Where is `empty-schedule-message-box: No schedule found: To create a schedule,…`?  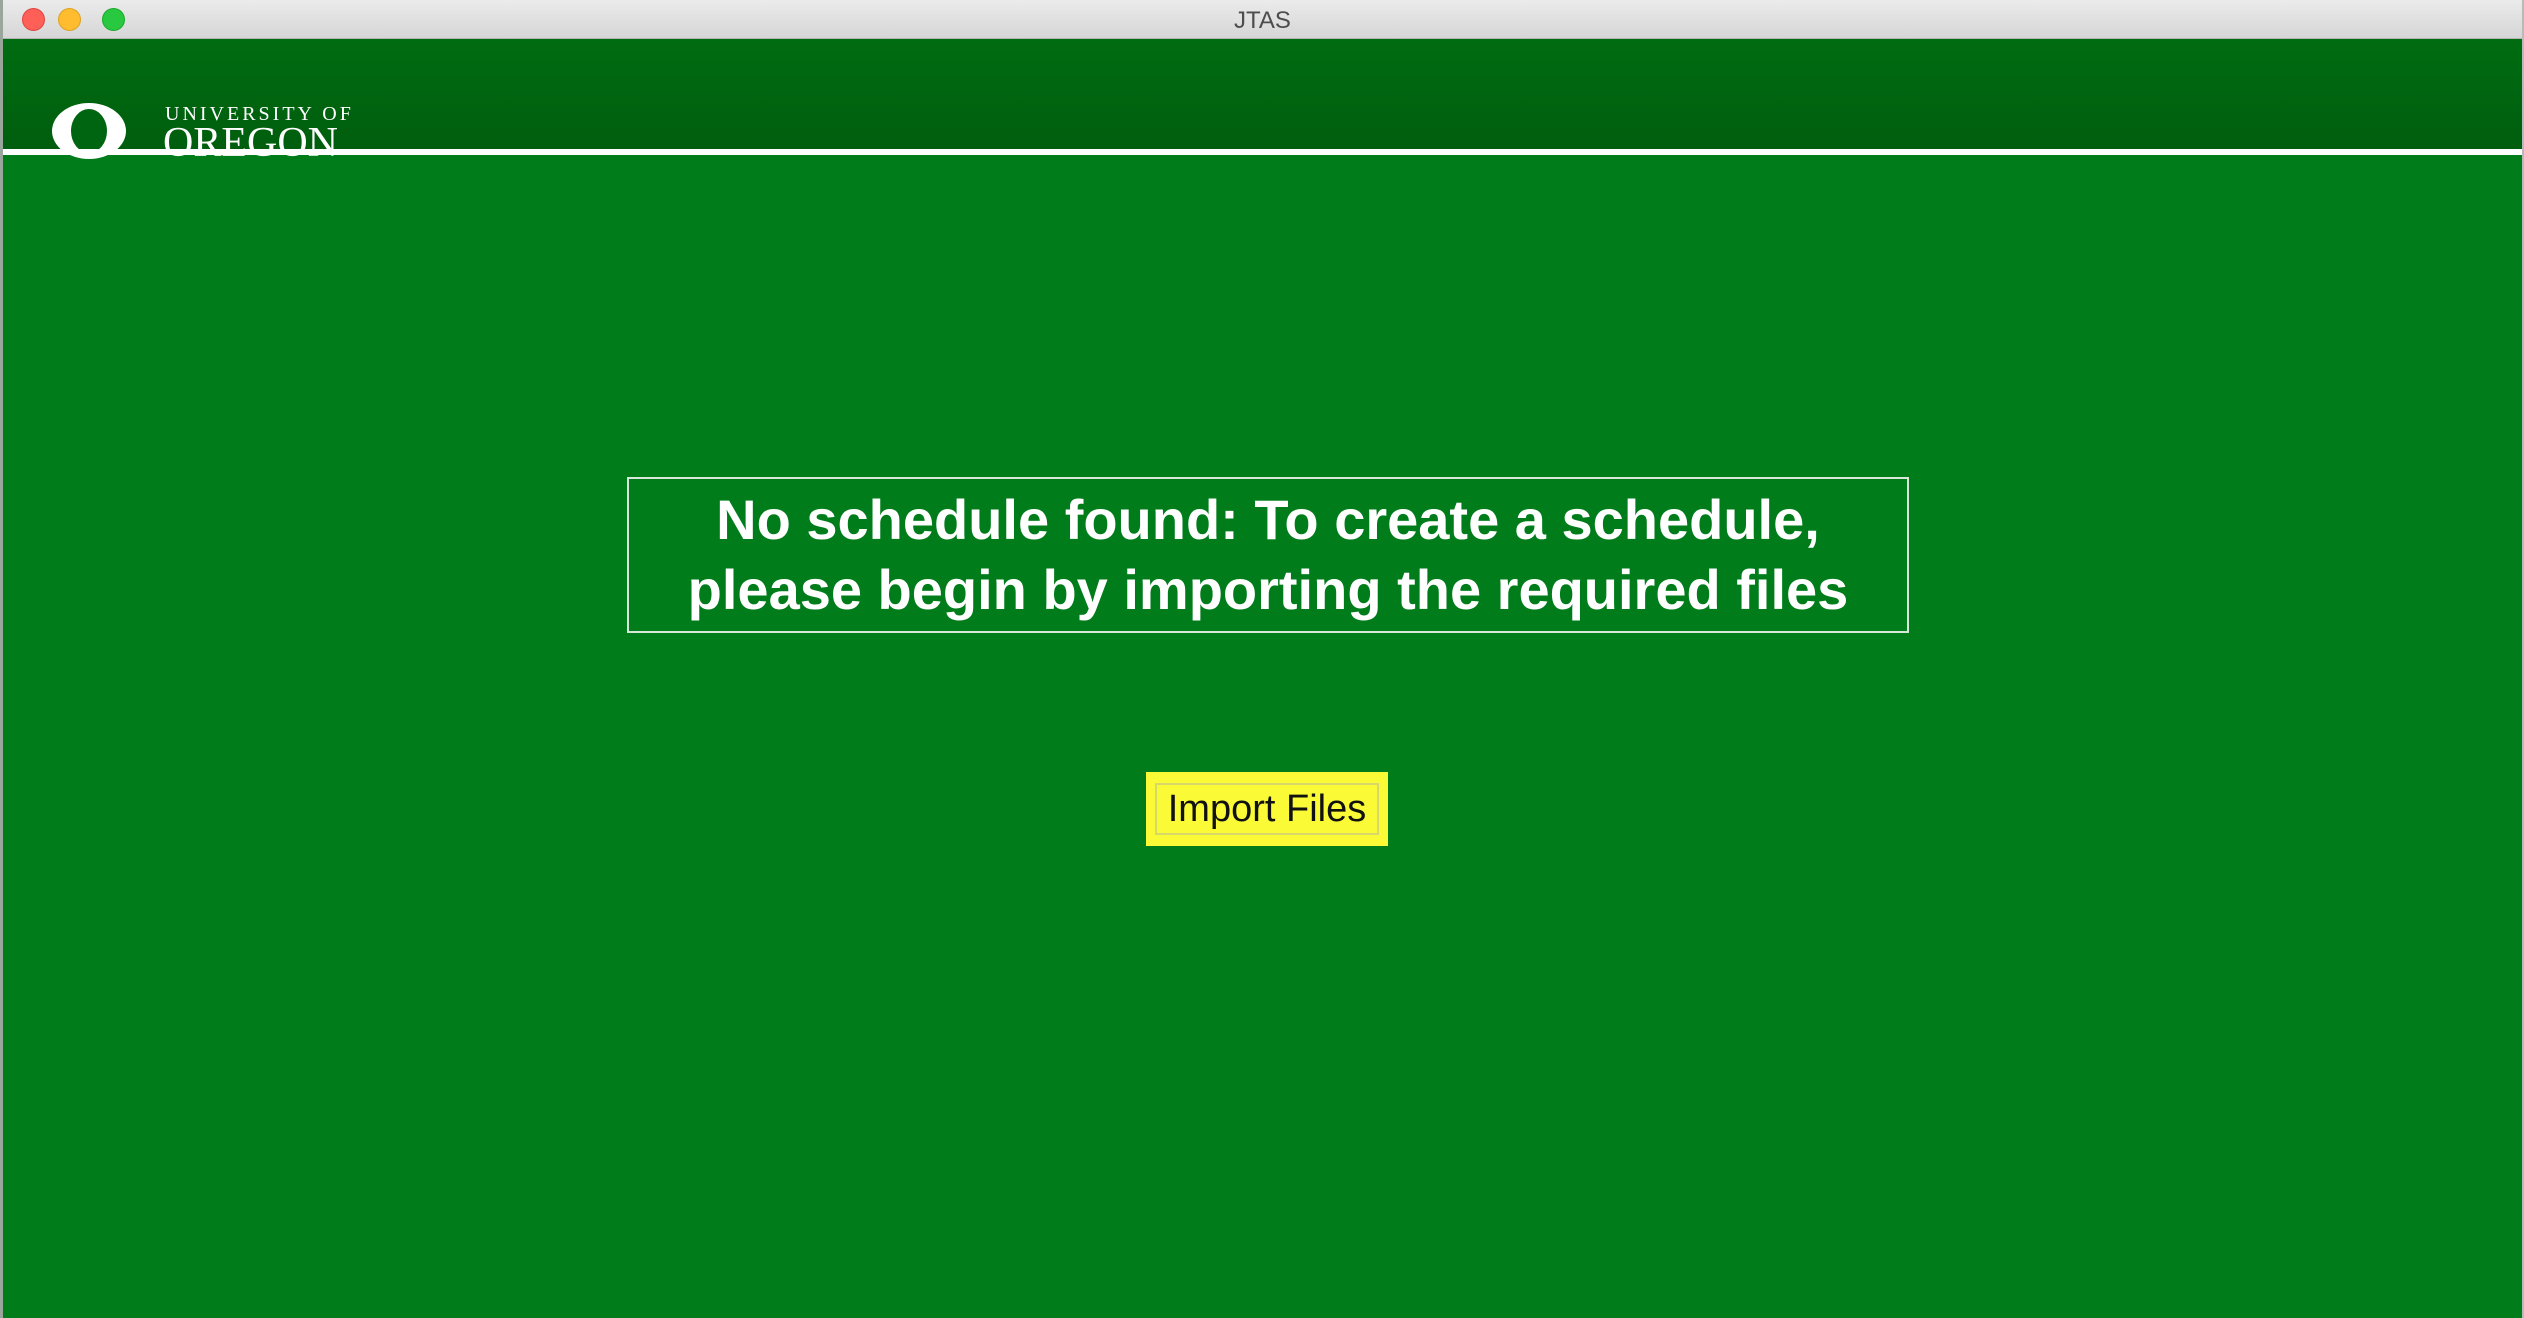
empty-schedule-message-box: No schedule found: To create a schedule,… is located at coordinates (1268, 555).